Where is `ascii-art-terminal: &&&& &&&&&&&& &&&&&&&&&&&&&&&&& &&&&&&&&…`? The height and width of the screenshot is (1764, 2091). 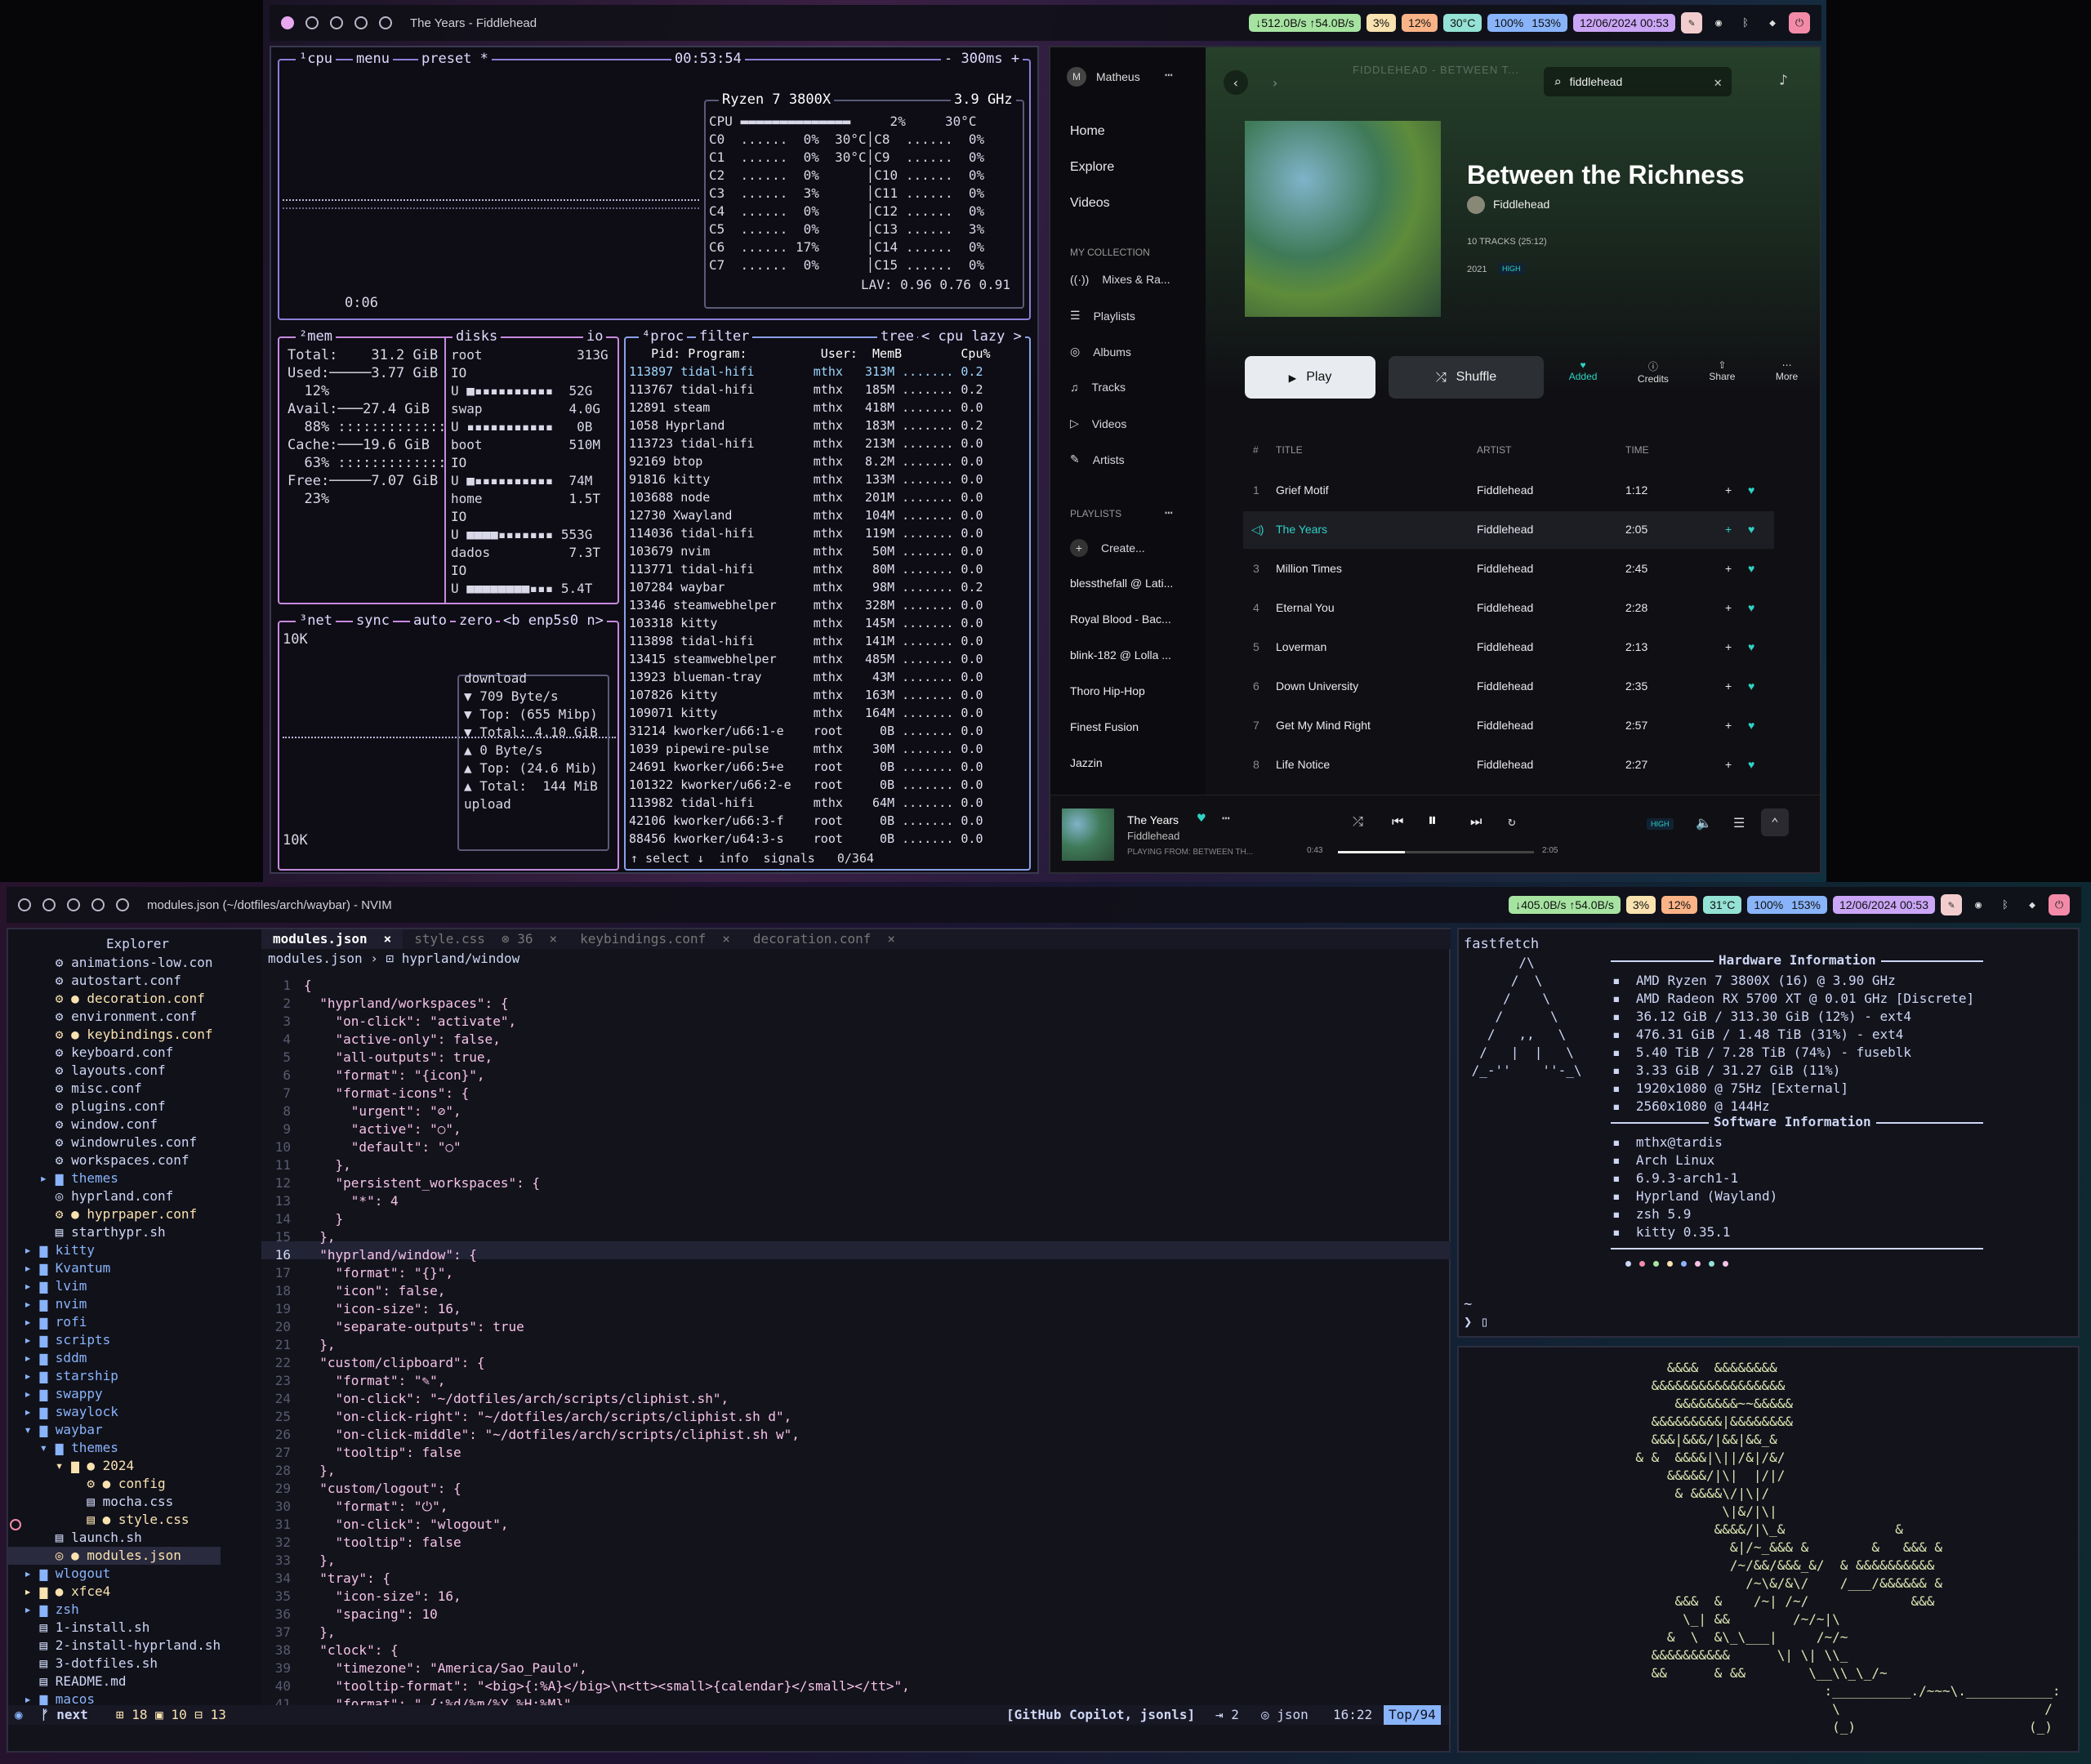
ascii-art-terminal: &&&& &&&&&&&& &&&&&&&&&&&&&&&&& &&&&&&&&… is located at coordinates (1769, 1549).